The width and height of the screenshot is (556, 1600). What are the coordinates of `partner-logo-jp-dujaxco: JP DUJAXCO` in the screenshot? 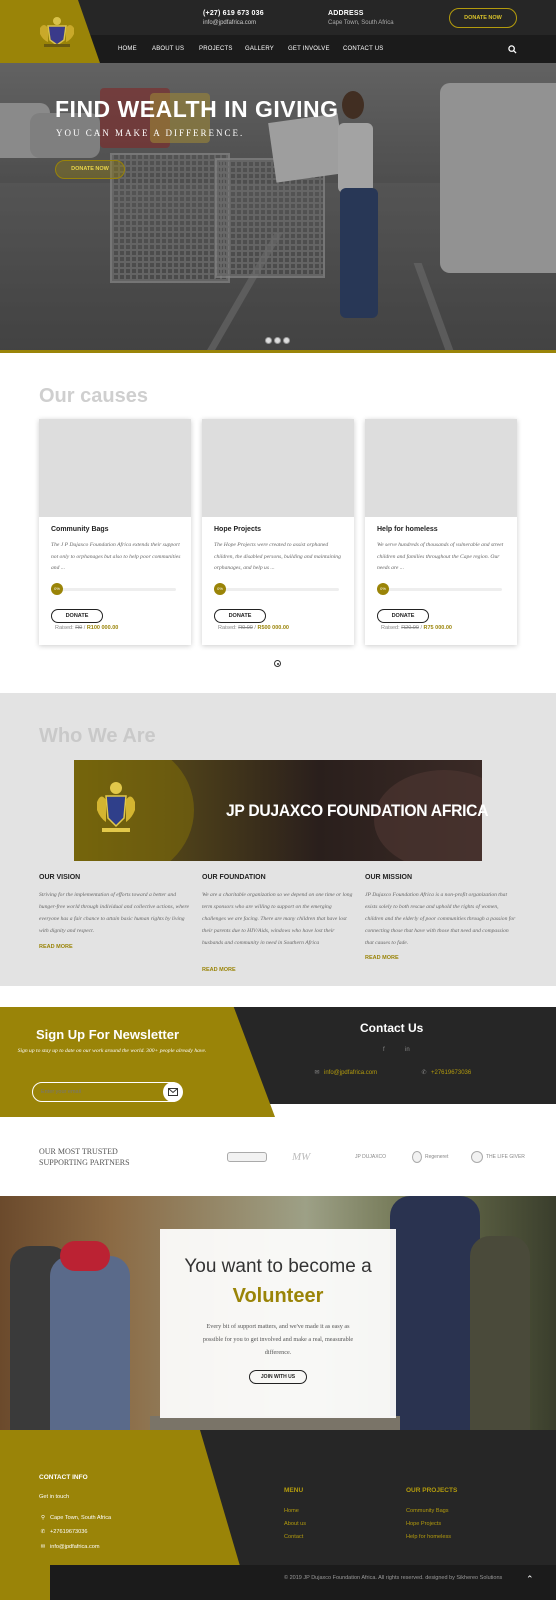 It's located at (370, 1157).